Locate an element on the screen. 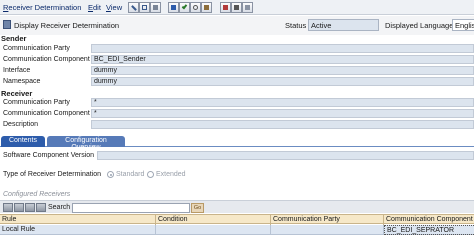  menu-bar: Receiver Determination Edit View is located at coordinates (237, 7).